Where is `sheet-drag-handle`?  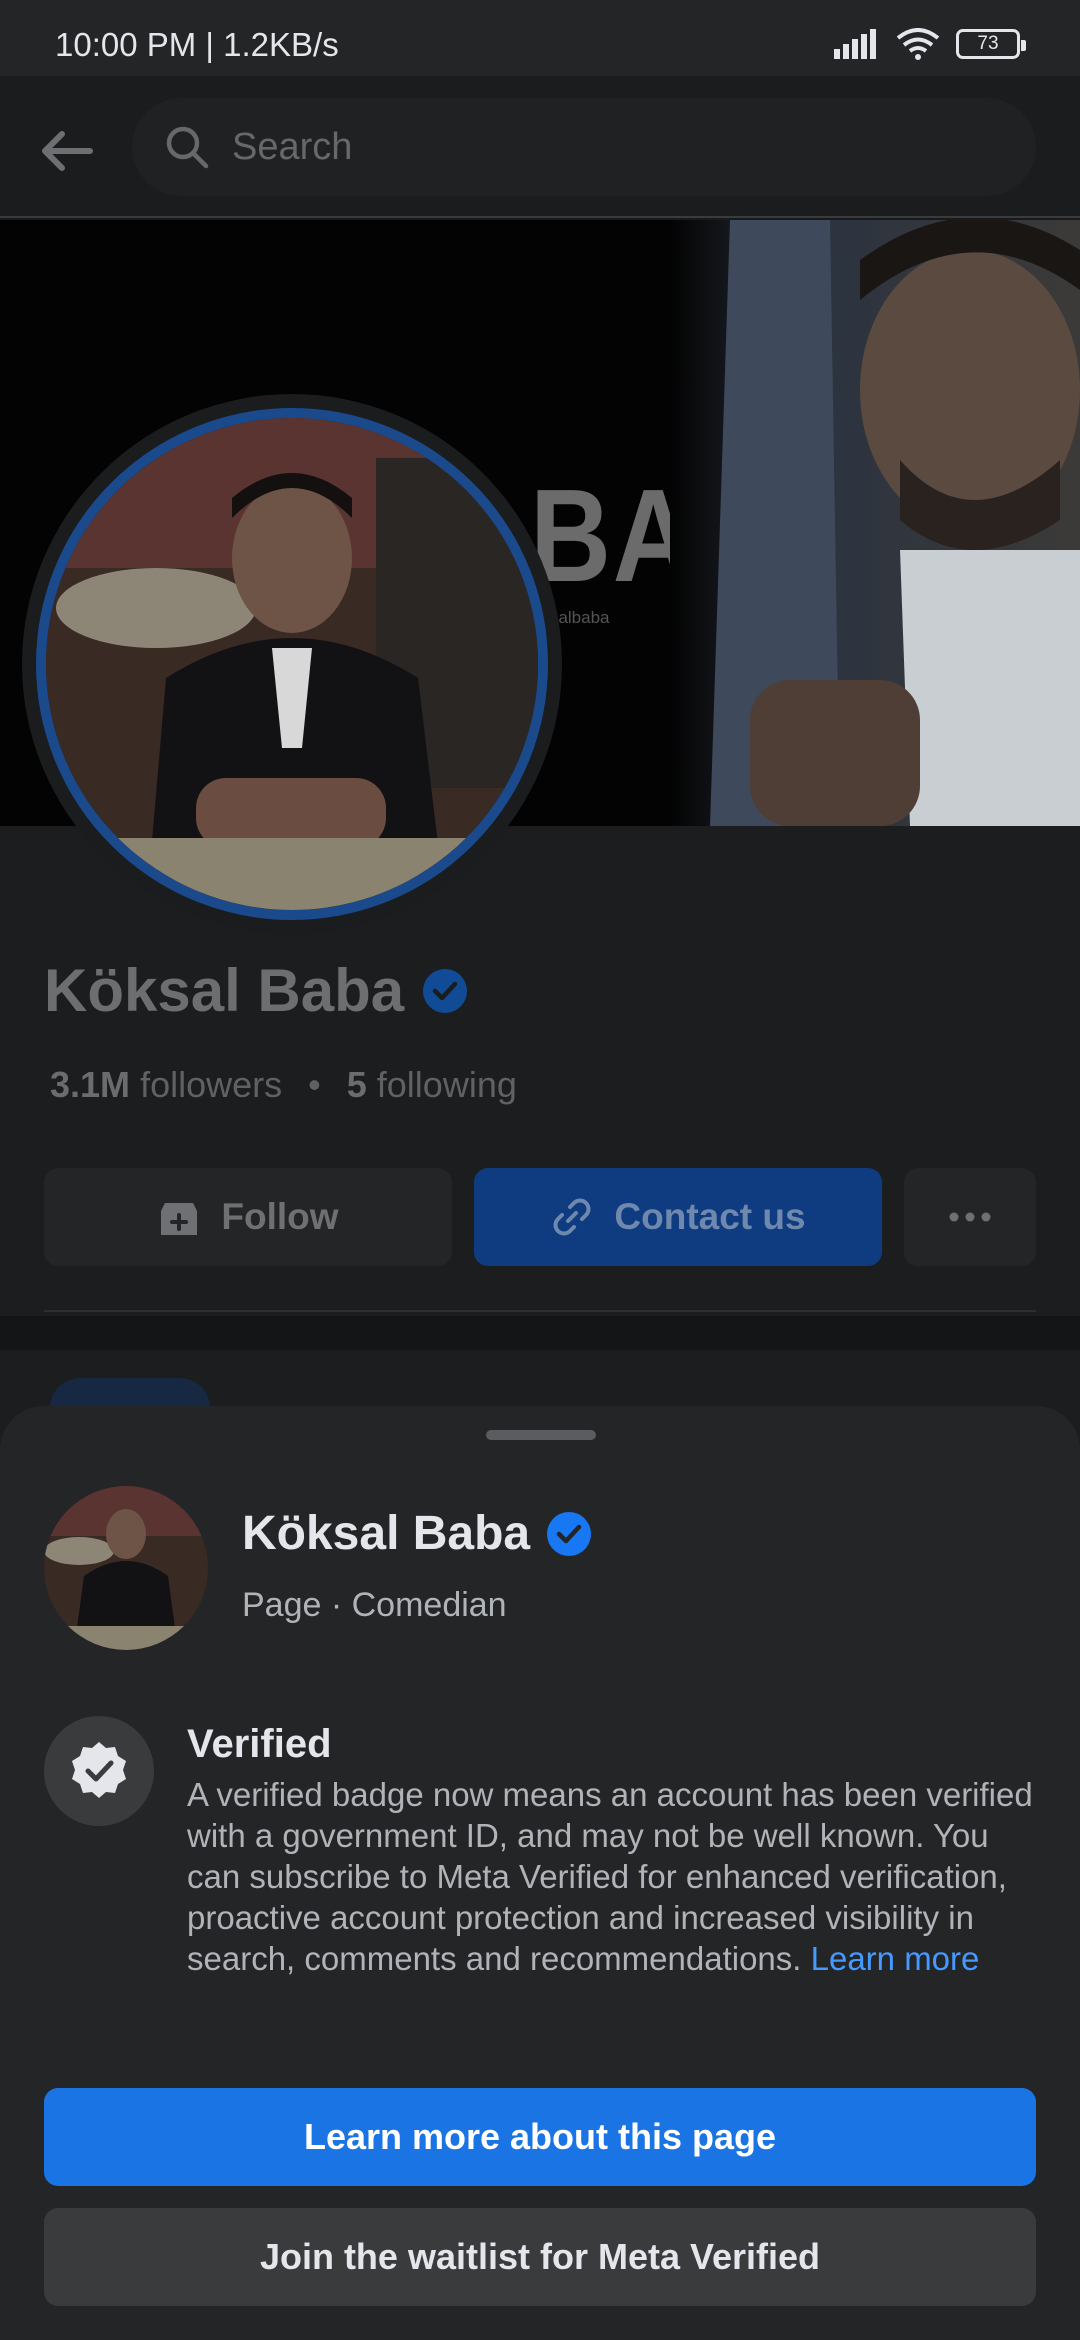
sheet-drag-handle is located at coordinates (541, 1435).